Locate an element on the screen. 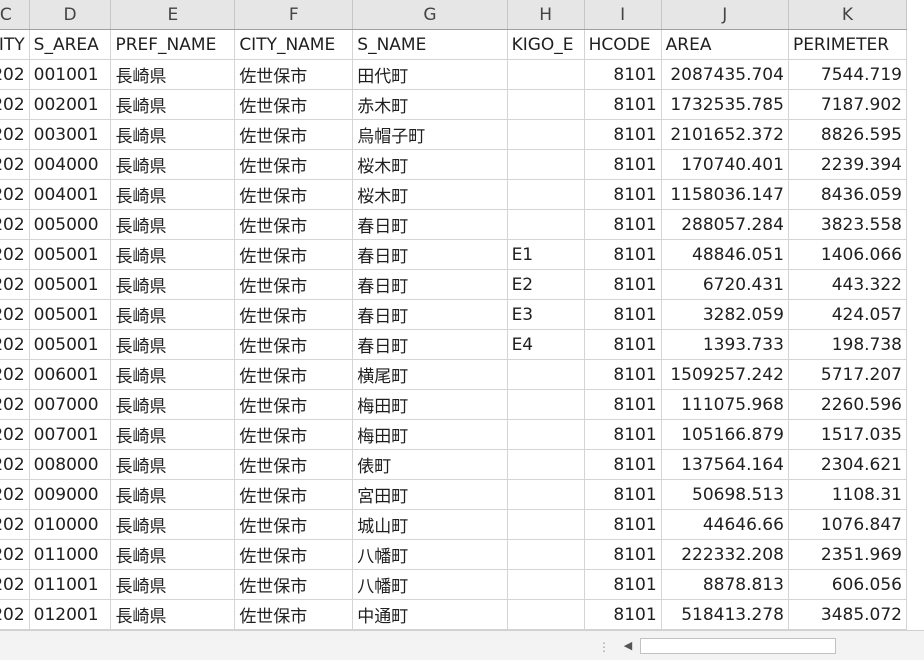 The image size is (924, 660). cell: 1108.31 is located at coordinates (848, 494).